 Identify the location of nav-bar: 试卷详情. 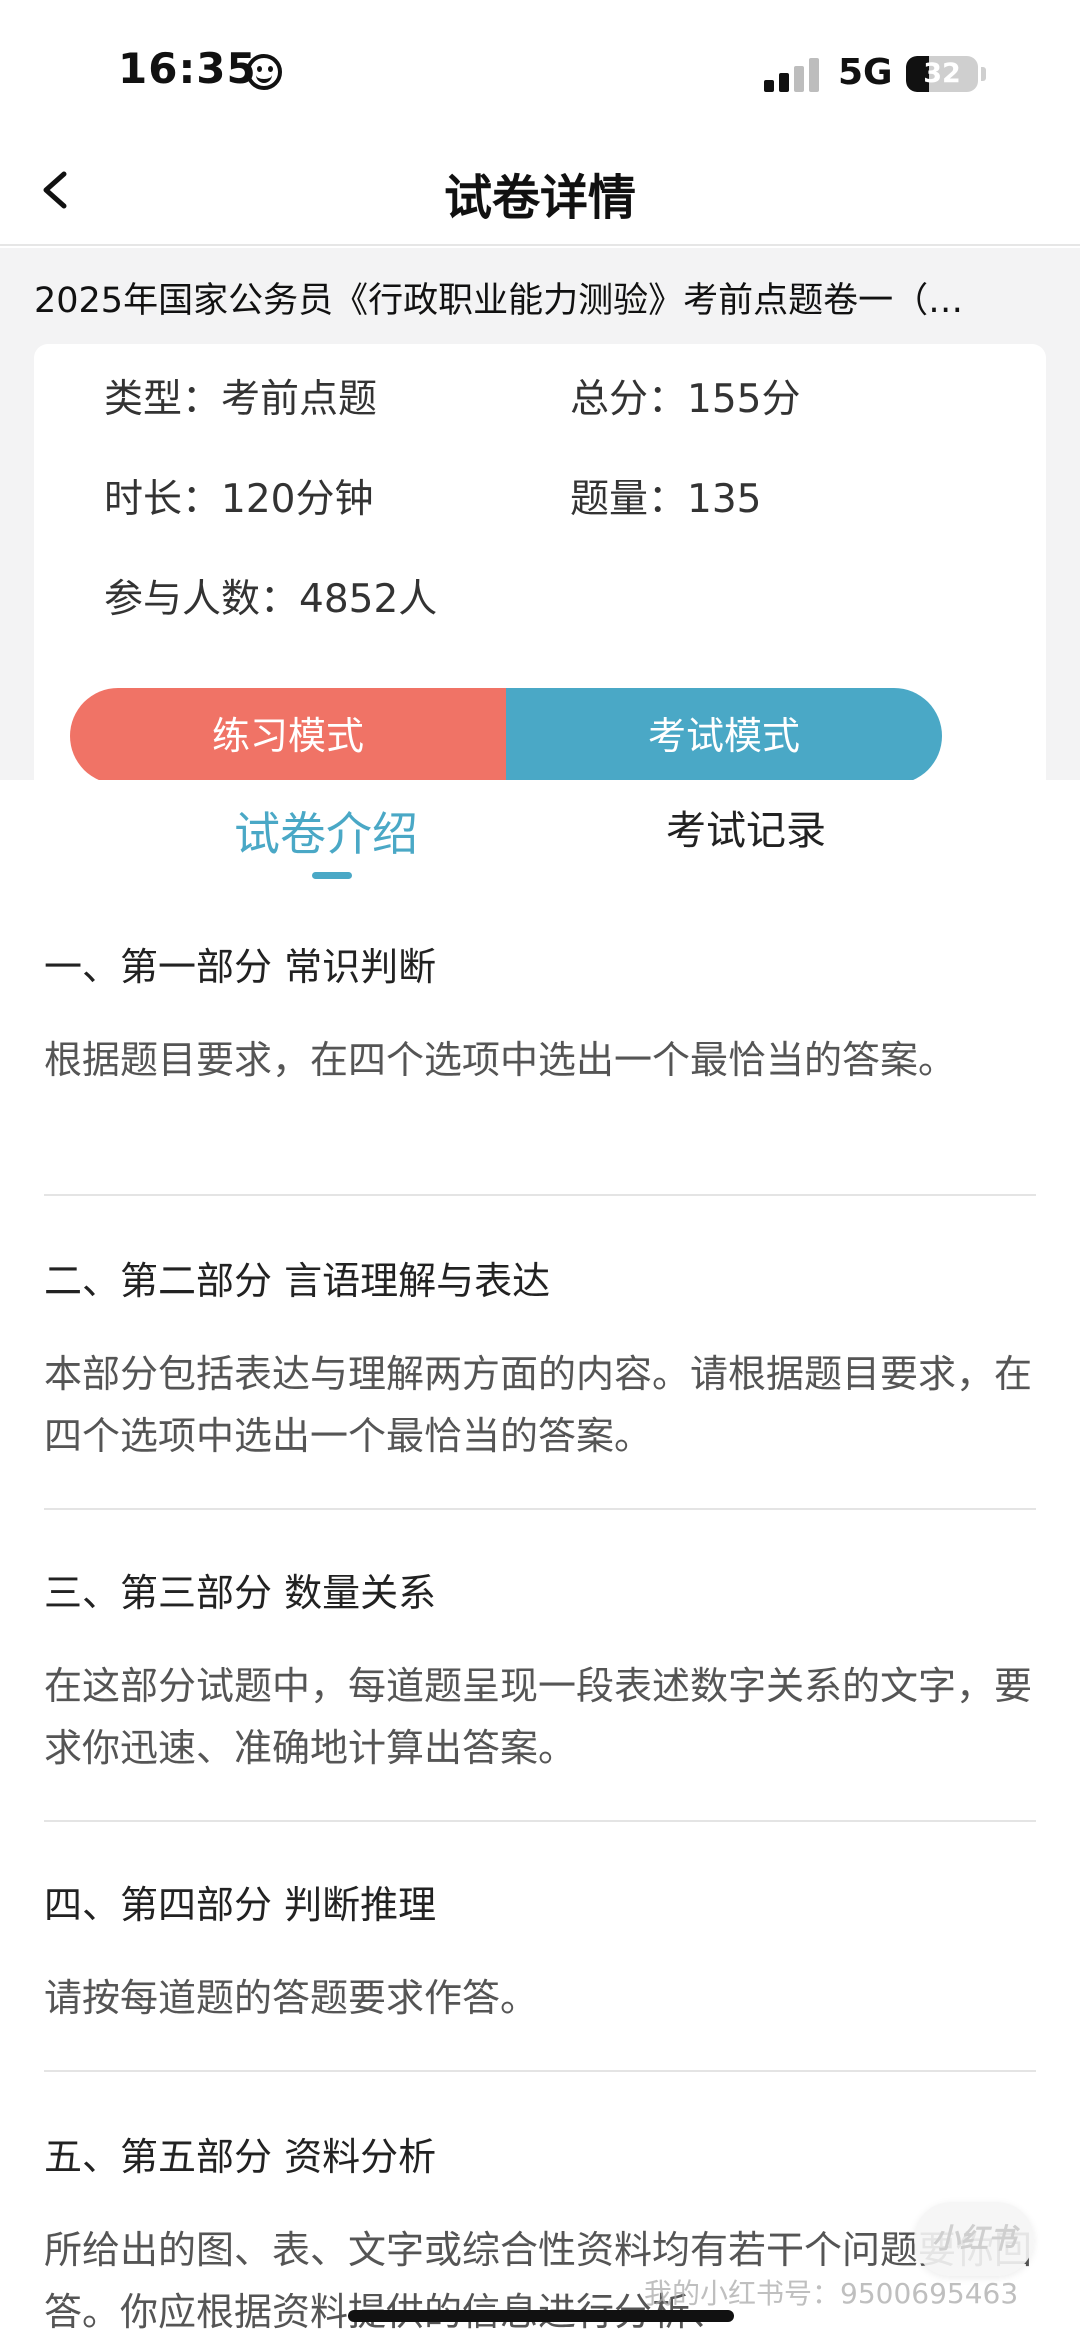
(540, 193).